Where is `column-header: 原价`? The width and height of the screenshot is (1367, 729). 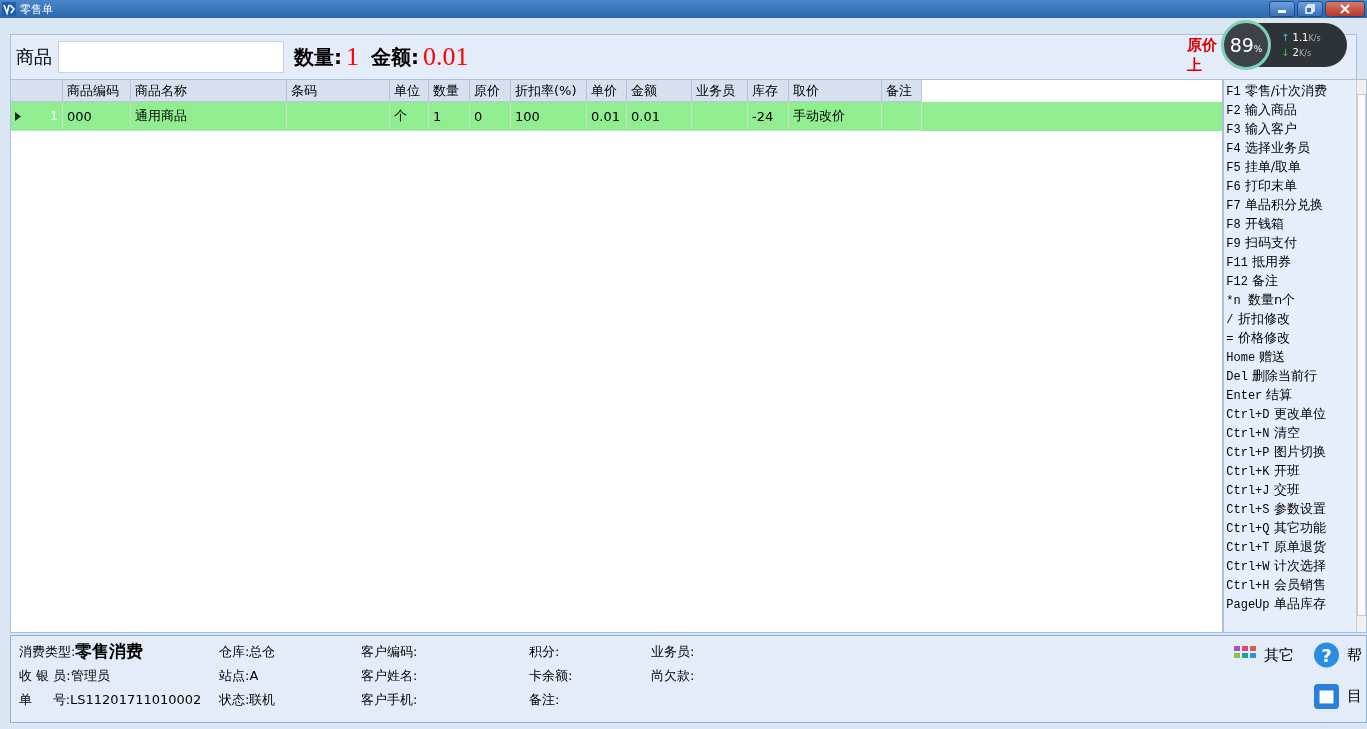 column-header: 原价 is located at coordinates (490, 91).